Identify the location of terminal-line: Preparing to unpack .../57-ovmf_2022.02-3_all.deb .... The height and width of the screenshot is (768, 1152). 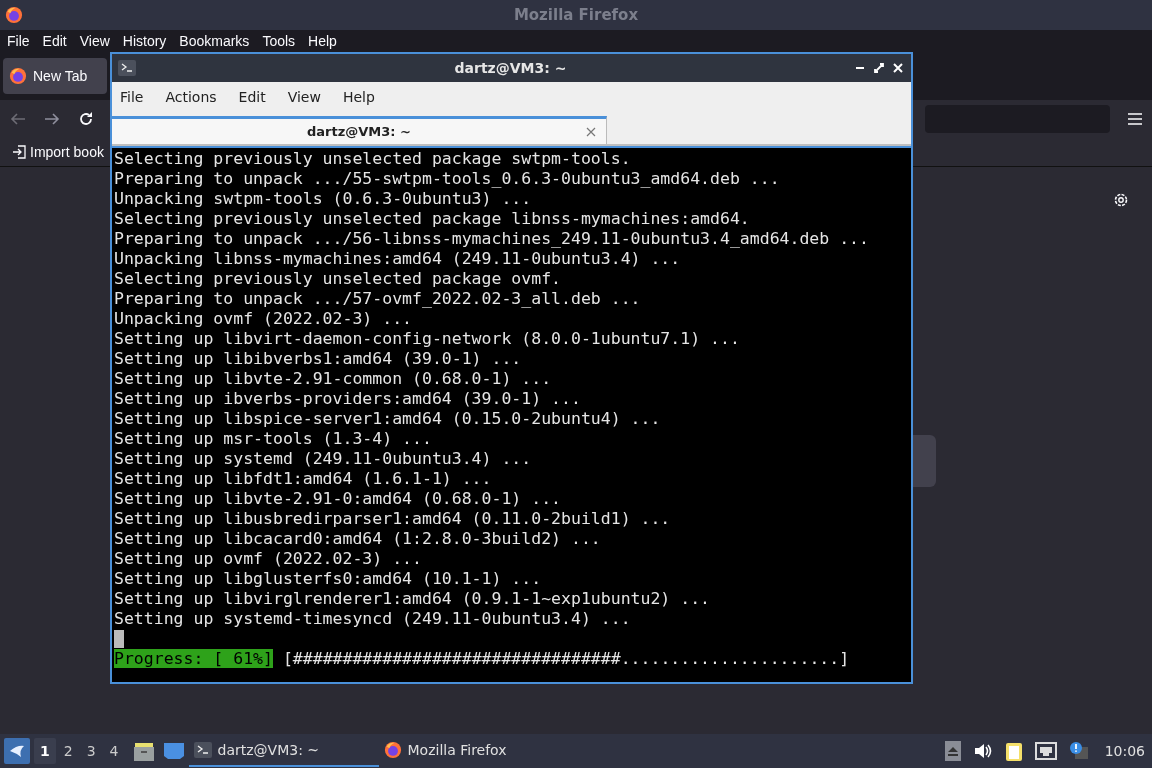
(377, 298).